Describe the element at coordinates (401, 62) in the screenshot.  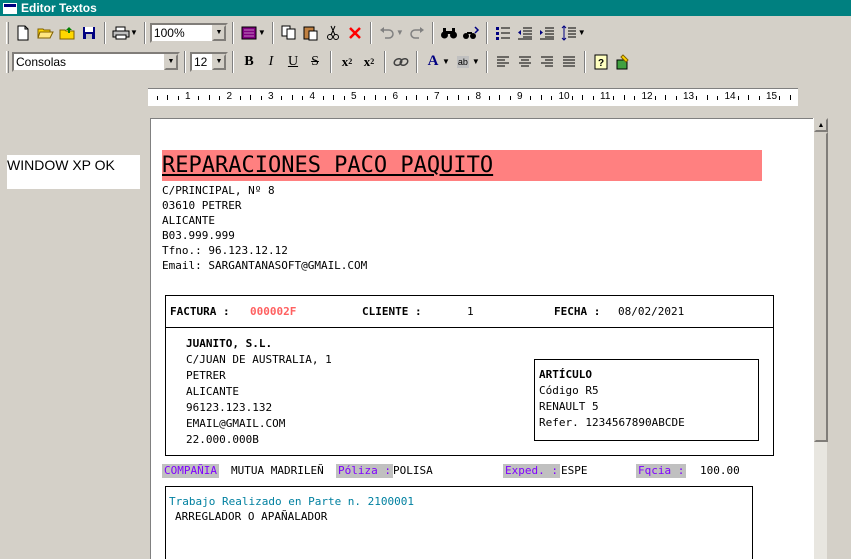
I see `link-icon` at that location.